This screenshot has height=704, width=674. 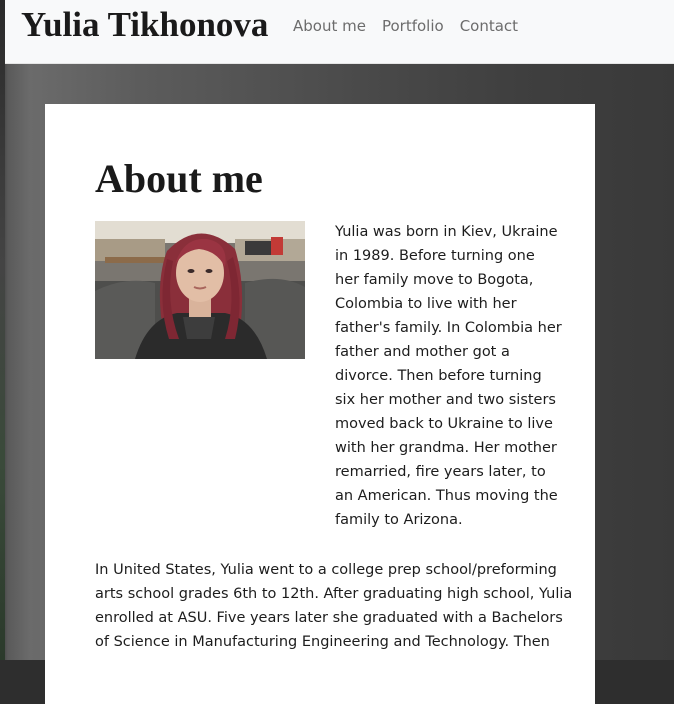 I want to click on nav-link-about: About me, so click(x=329, y=26).